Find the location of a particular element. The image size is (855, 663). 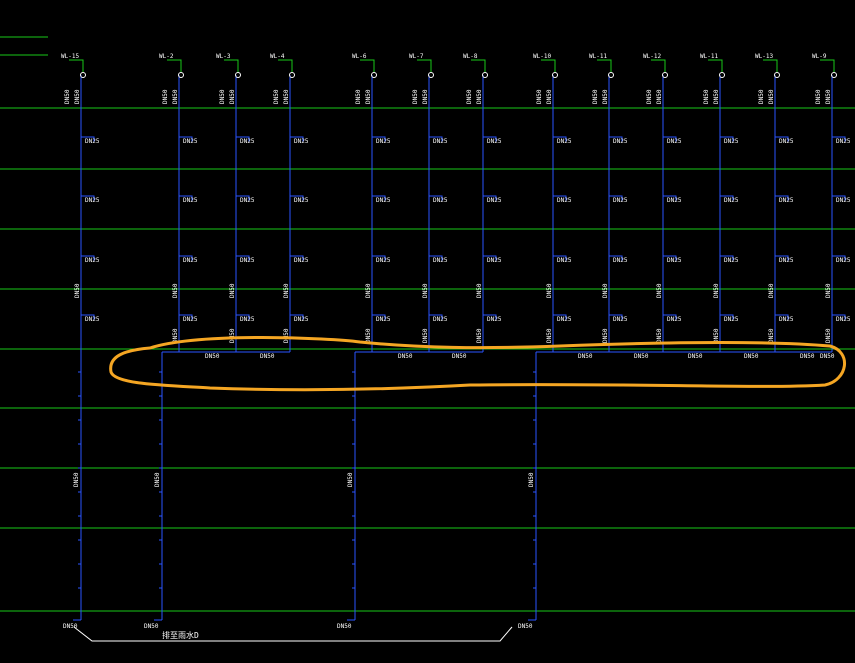

riser: WL-7DN50 DN50DN25DN25DN25DN25DN50DN50 is located at coordinates (428, 202).